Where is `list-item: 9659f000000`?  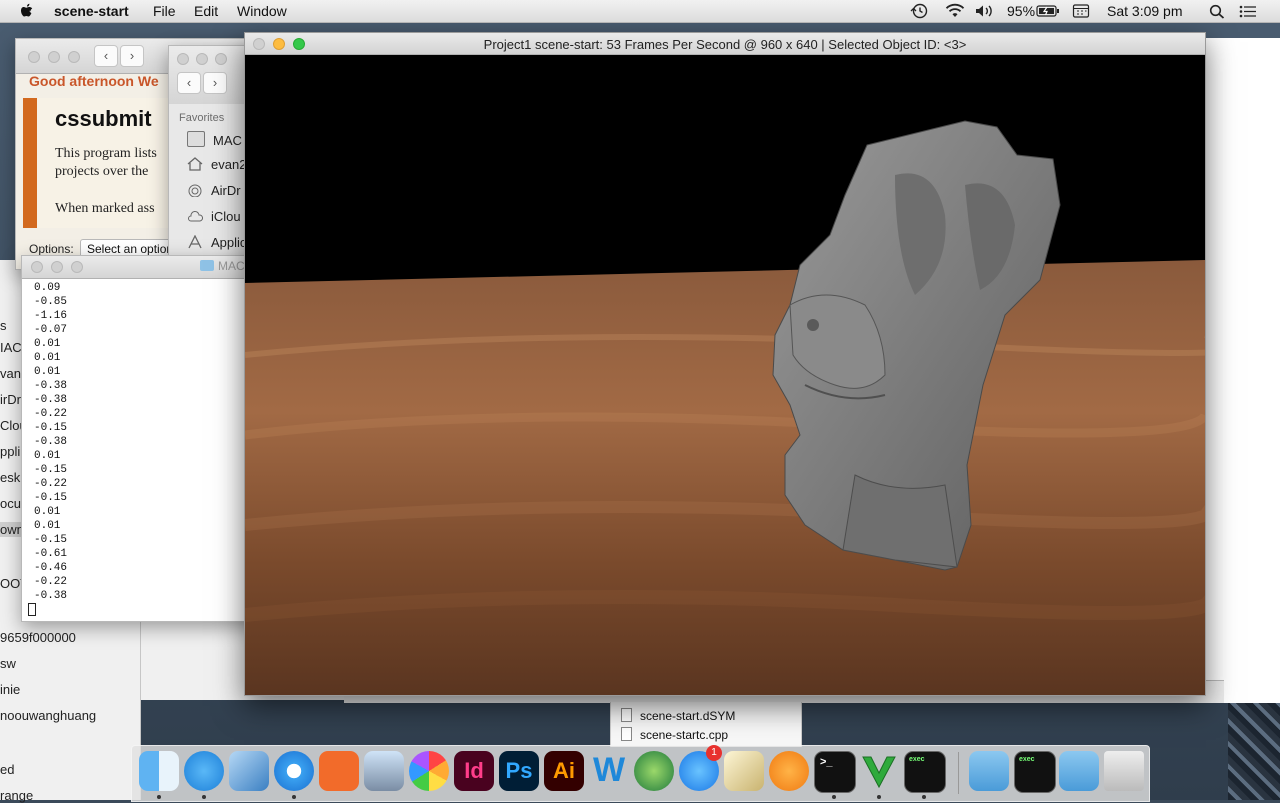
list-item: 9659f000000 is located at coordinates (38, 637).